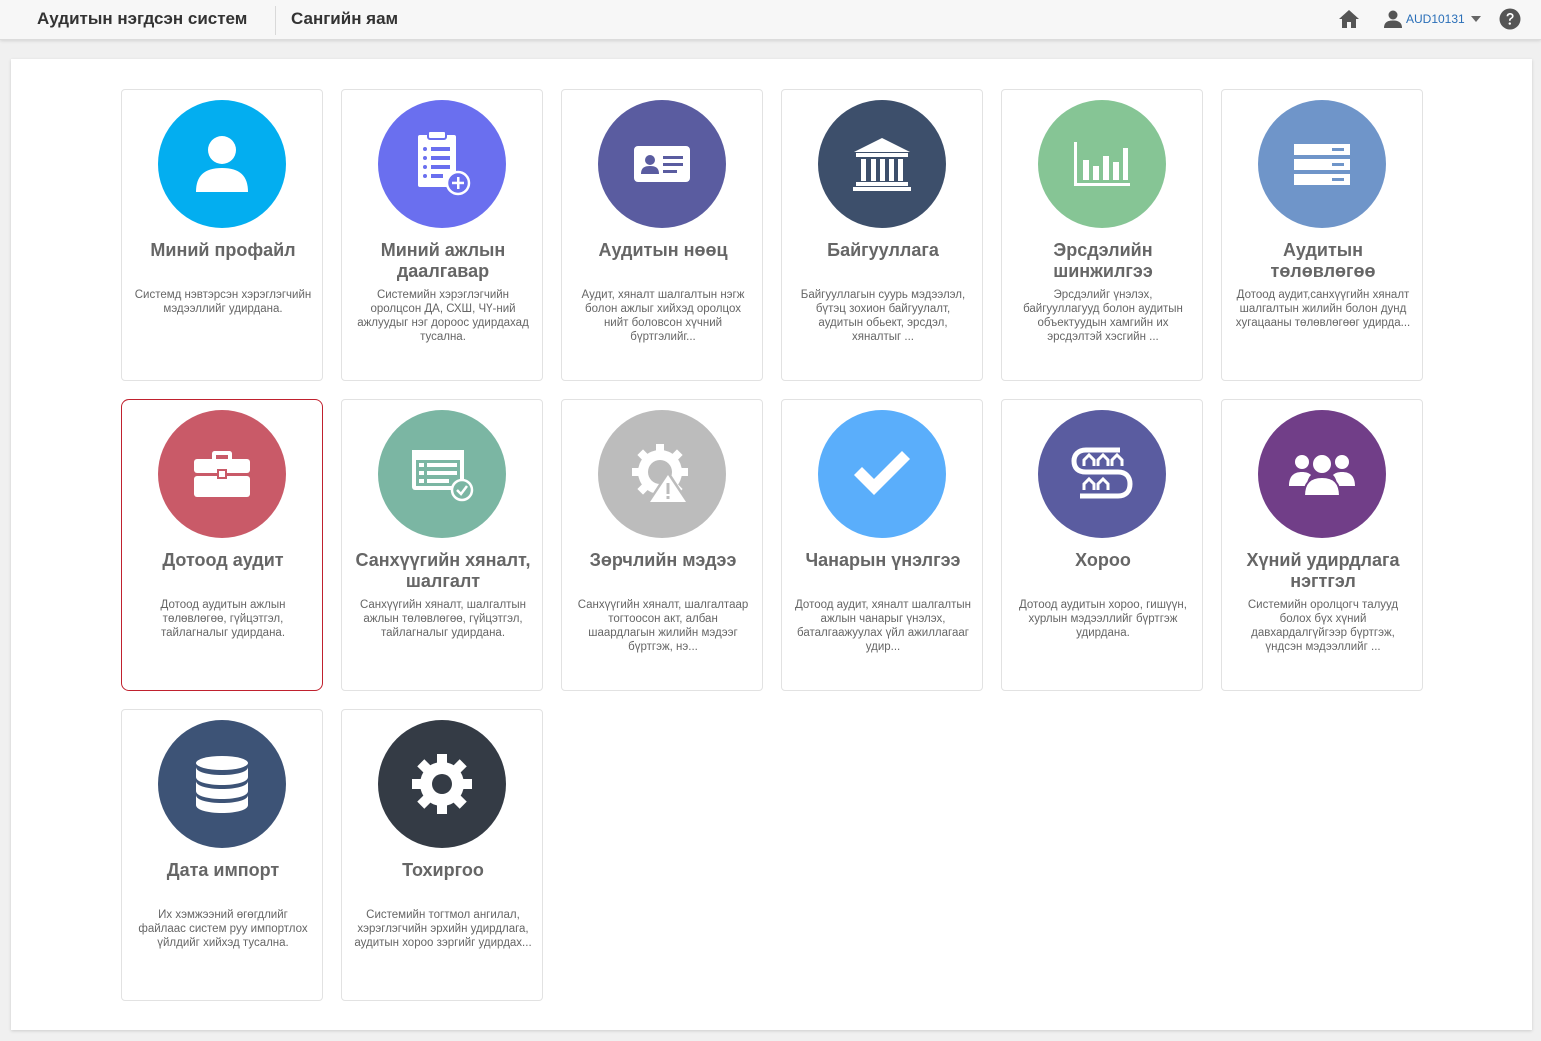 The height and width of the screenshot is (1041, 1541). Describe the element at coordinates (275, 20) in the screenshot. I see `header-divider` at that location.